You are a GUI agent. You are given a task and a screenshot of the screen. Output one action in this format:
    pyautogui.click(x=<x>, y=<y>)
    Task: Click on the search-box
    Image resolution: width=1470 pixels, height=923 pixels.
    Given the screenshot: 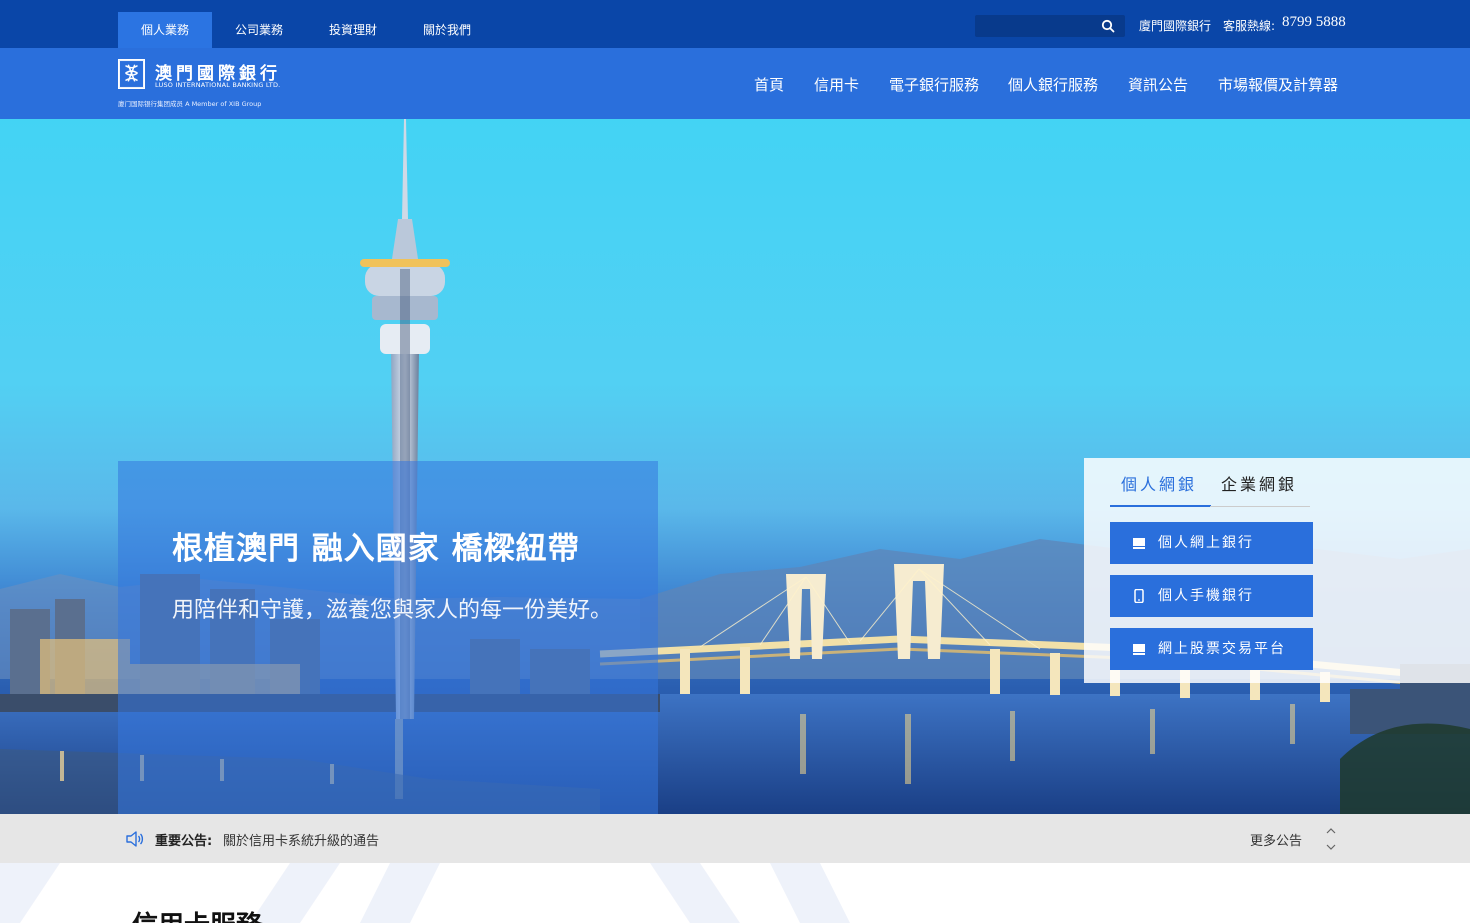 What is the action you would take?
    pyautogui.click(x=1050, y=26)
    